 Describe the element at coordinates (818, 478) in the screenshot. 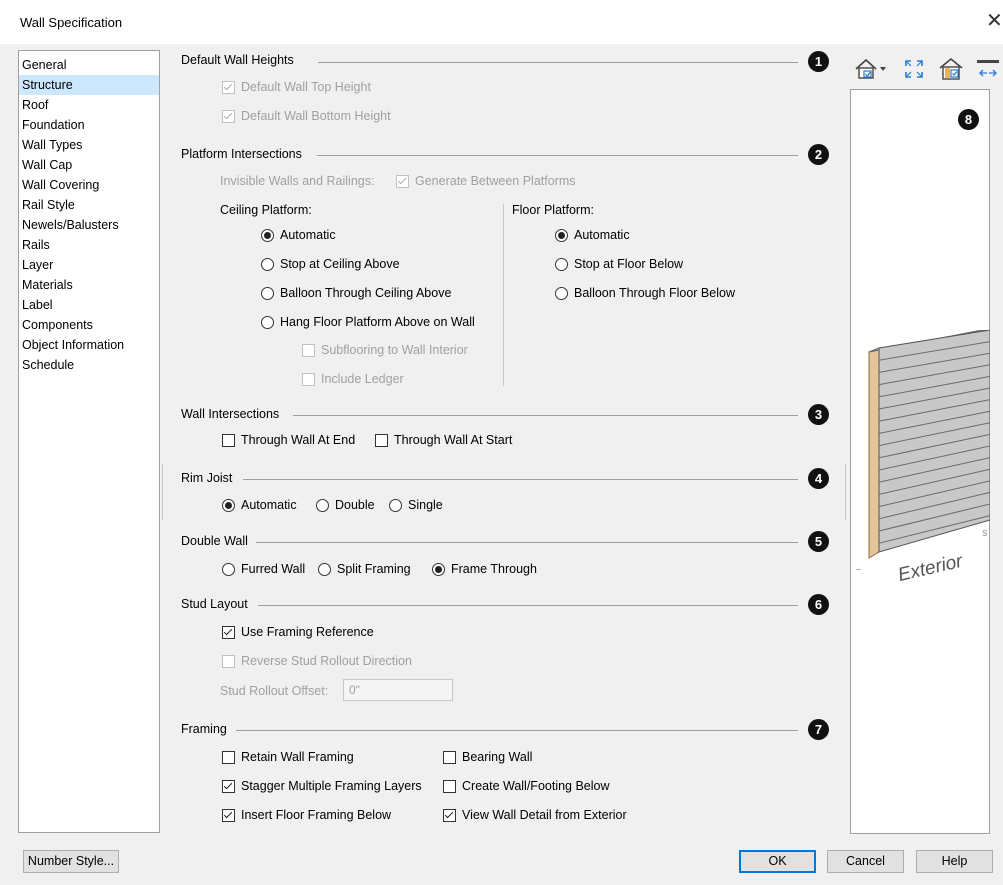

I see `callout-4: 4` at that location.